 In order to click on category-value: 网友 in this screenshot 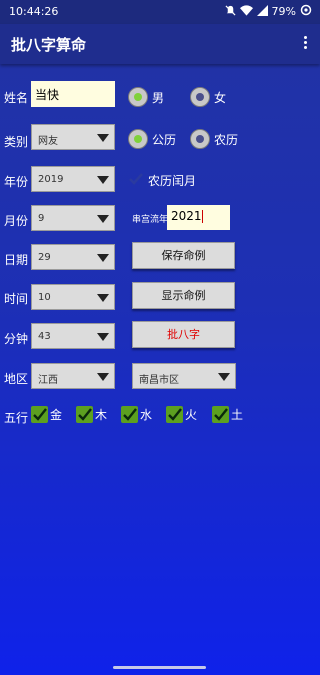, I will do `click(48, 141)`.